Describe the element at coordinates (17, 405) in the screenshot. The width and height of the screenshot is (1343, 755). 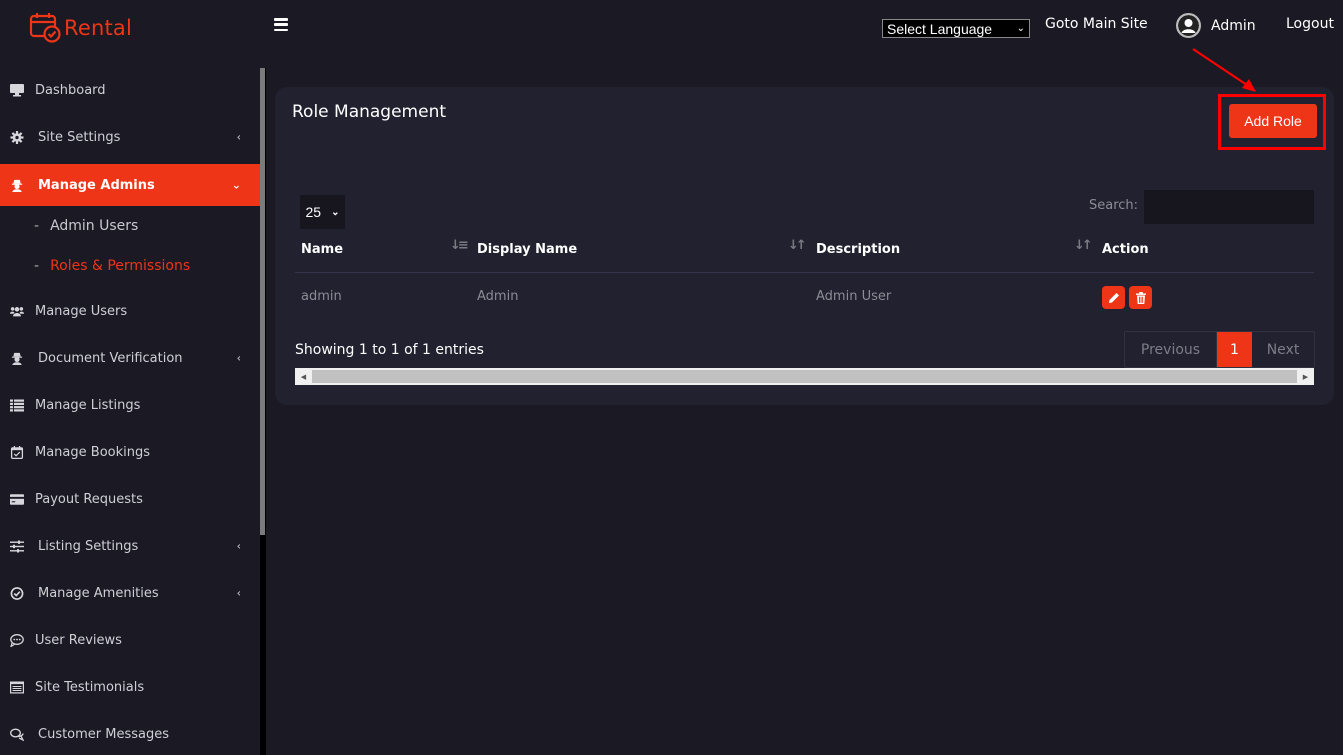
I see `list-icon` at that location.